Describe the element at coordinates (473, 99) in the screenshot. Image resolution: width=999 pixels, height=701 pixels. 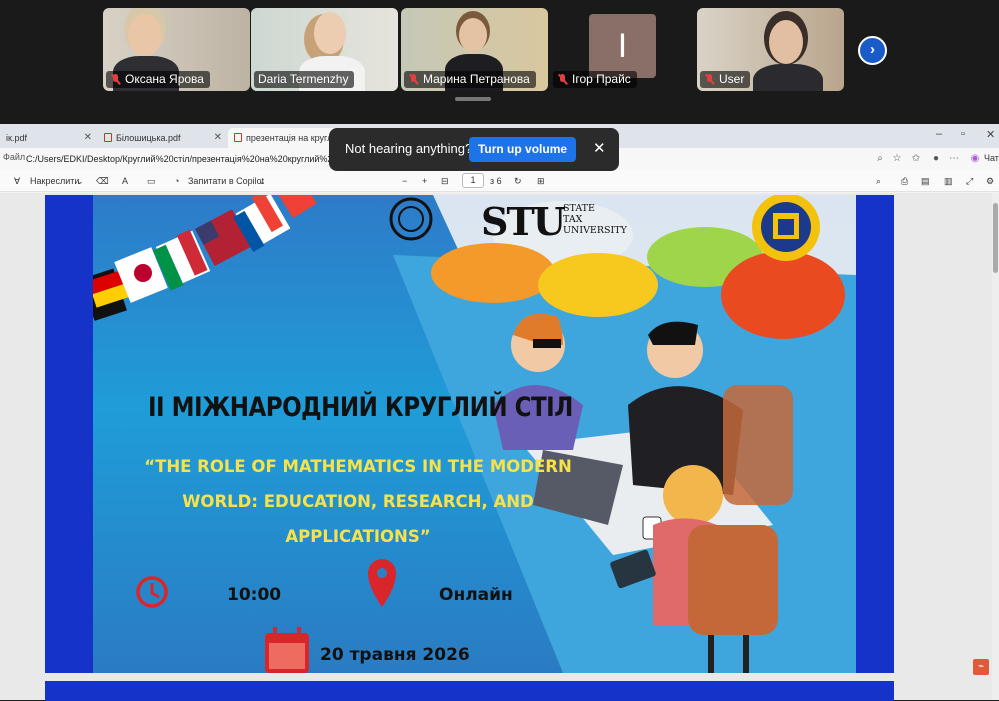
I see `strip-scroll-indicator` at that location.